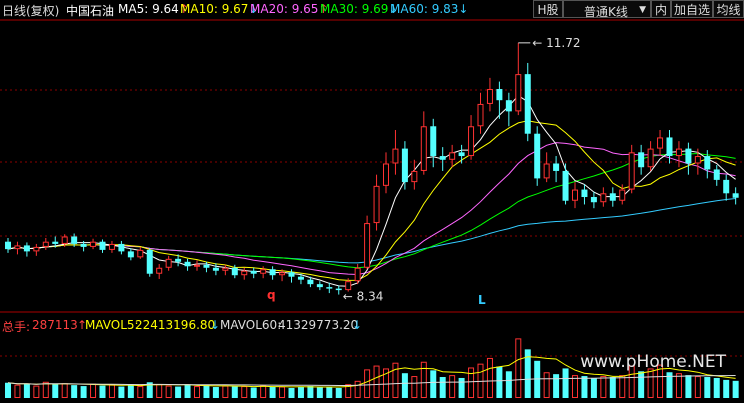 The height and width of the screenshot is (403, 744). Describe the element at coordinates (411, 9) in the screenshot. I see `ma60-label: MA60:` at that location.